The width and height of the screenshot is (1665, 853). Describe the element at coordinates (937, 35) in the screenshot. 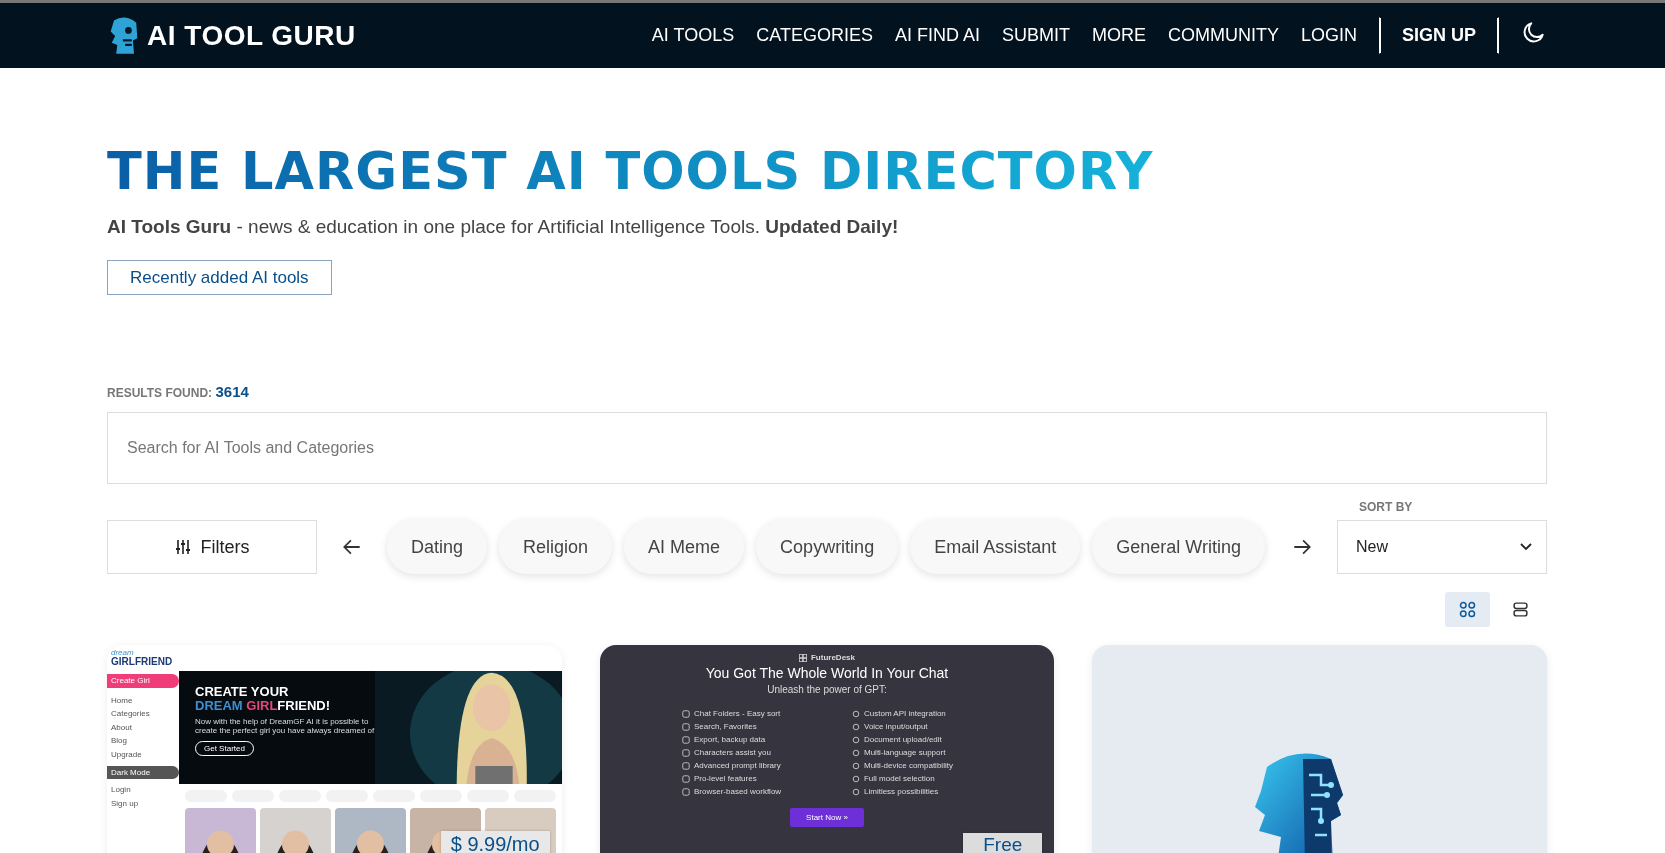

I see `nav-link: AI FIND AI` at that location.